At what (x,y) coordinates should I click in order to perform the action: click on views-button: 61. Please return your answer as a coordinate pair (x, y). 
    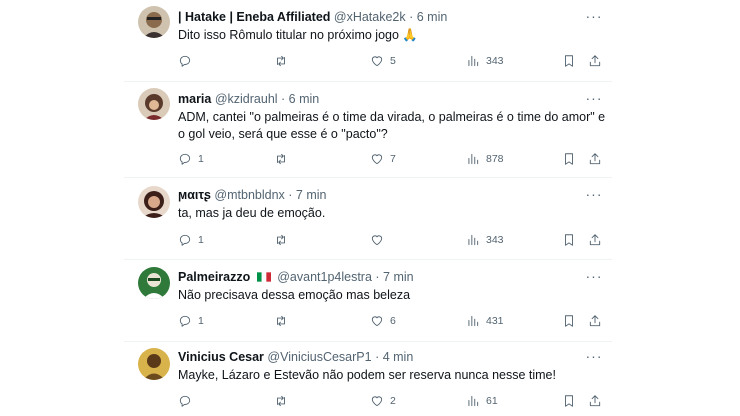
    Looking at the image, I should click on (482, 401).